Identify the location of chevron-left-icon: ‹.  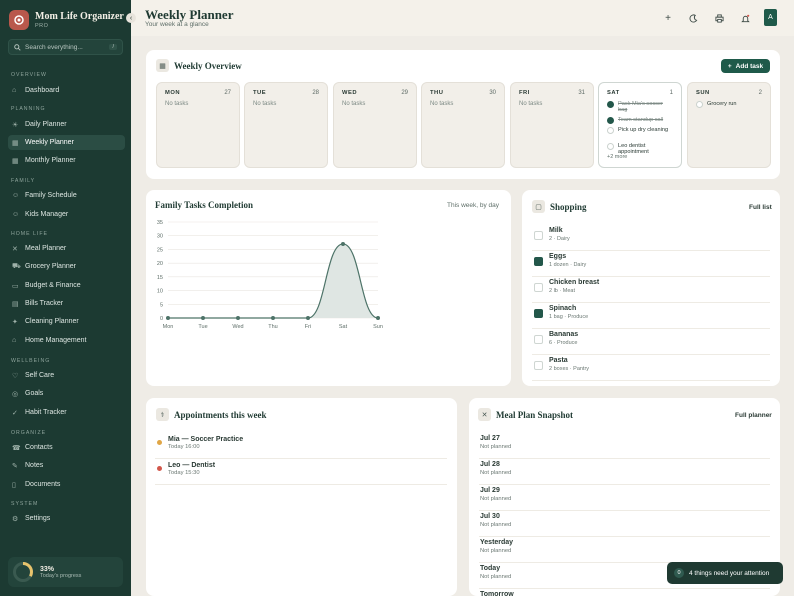
(131, 18).